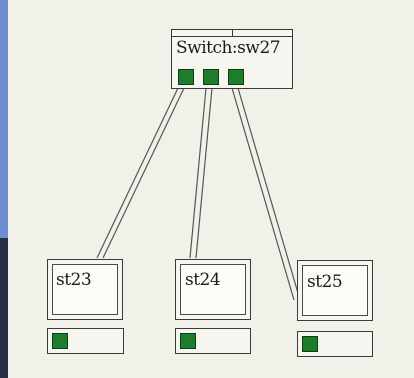  I want to click on station-node-st24: st24, so click(213, 289).